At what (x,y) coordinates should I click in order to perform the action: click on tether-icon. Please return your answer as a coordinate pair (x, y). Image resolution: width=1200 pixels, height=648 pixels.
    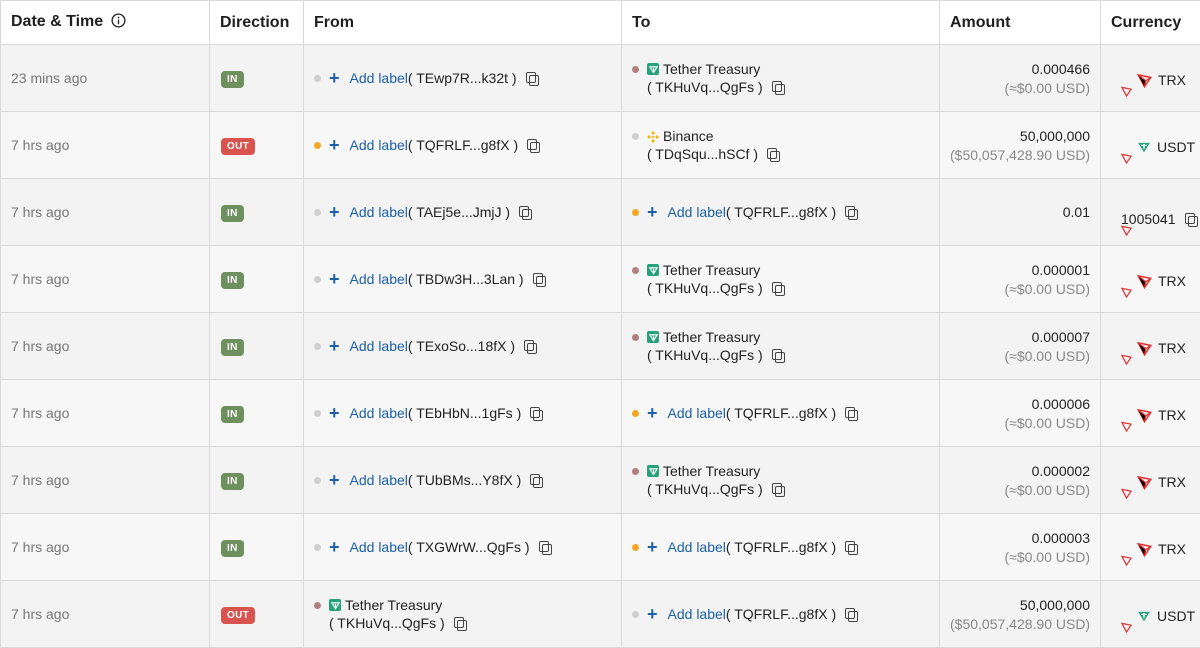
    Looking at the image, I should click on (653, 69).